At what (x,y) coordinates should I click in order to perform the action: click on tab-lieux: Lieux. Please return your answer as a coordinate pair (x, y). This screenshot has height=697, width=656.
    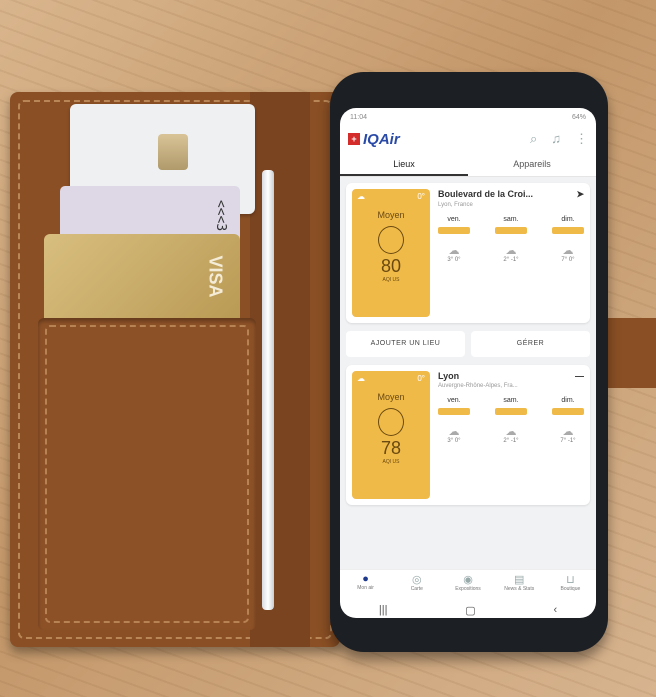
    Looking at the image, I should click on (404, 164).